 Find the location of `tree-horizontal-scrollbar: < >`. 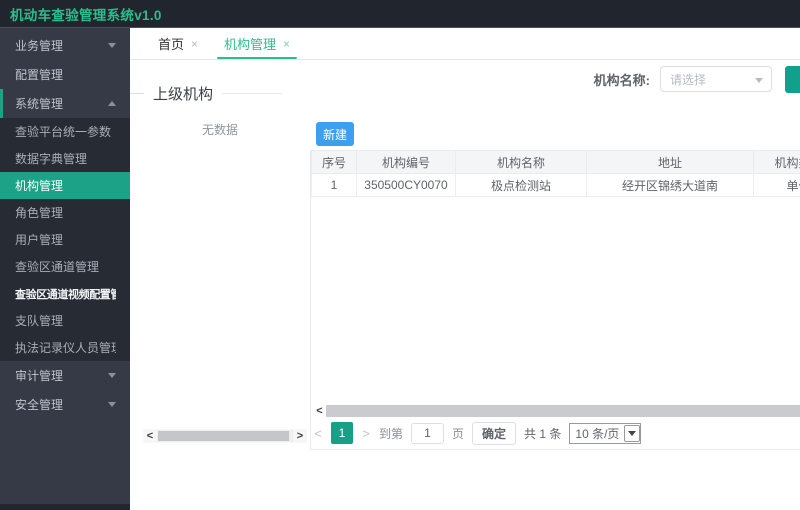

tree-horizontal-scrollbar: < > is located at coordinates (225, 436).